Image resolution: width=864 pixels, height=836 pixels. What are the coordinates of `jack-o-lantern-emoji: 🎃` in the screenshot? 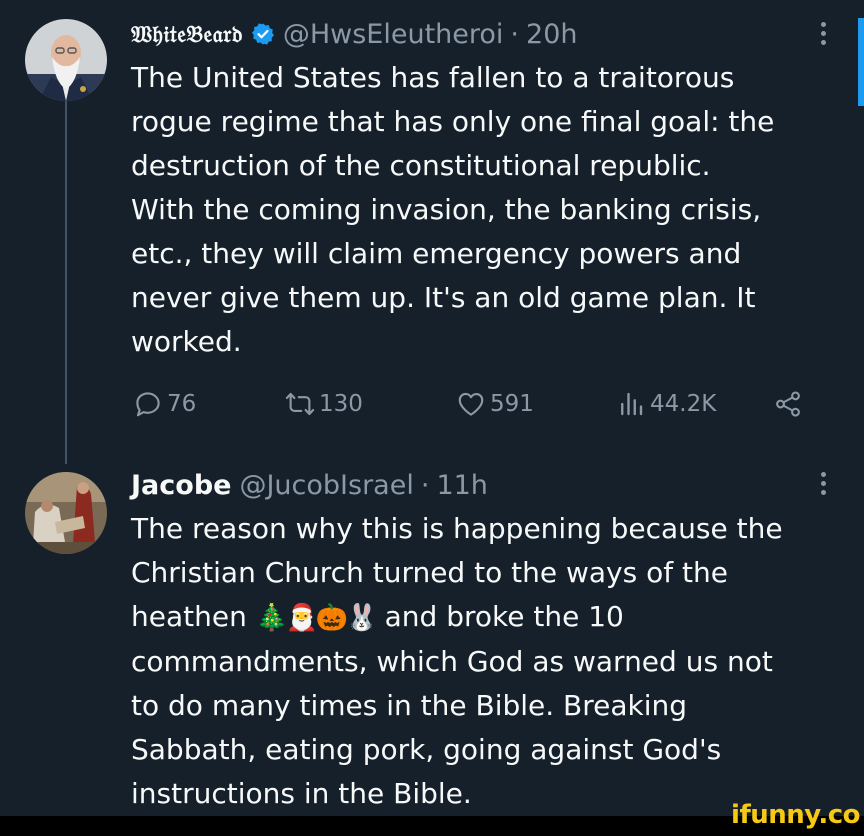 It's located at (332, 618).